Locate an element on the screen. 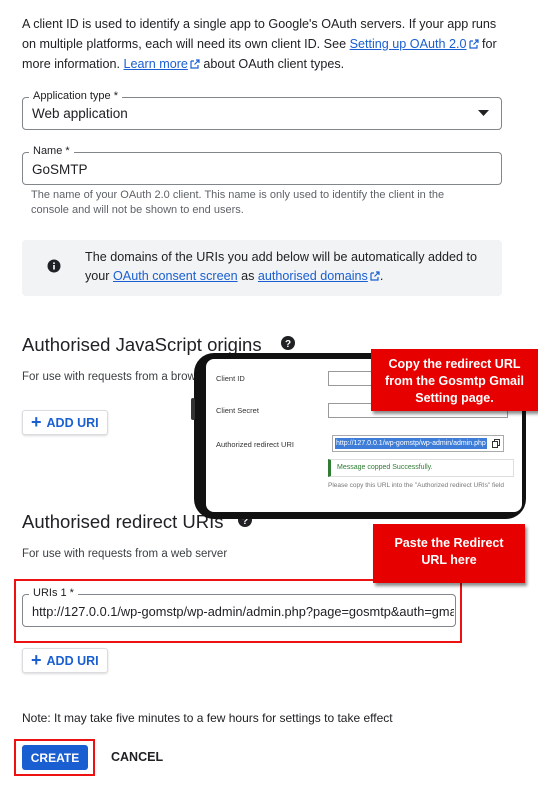 This screenshot has height=795, width=538. redirect-uri-label: URIs 1 * is located at coordinates (53, 593).